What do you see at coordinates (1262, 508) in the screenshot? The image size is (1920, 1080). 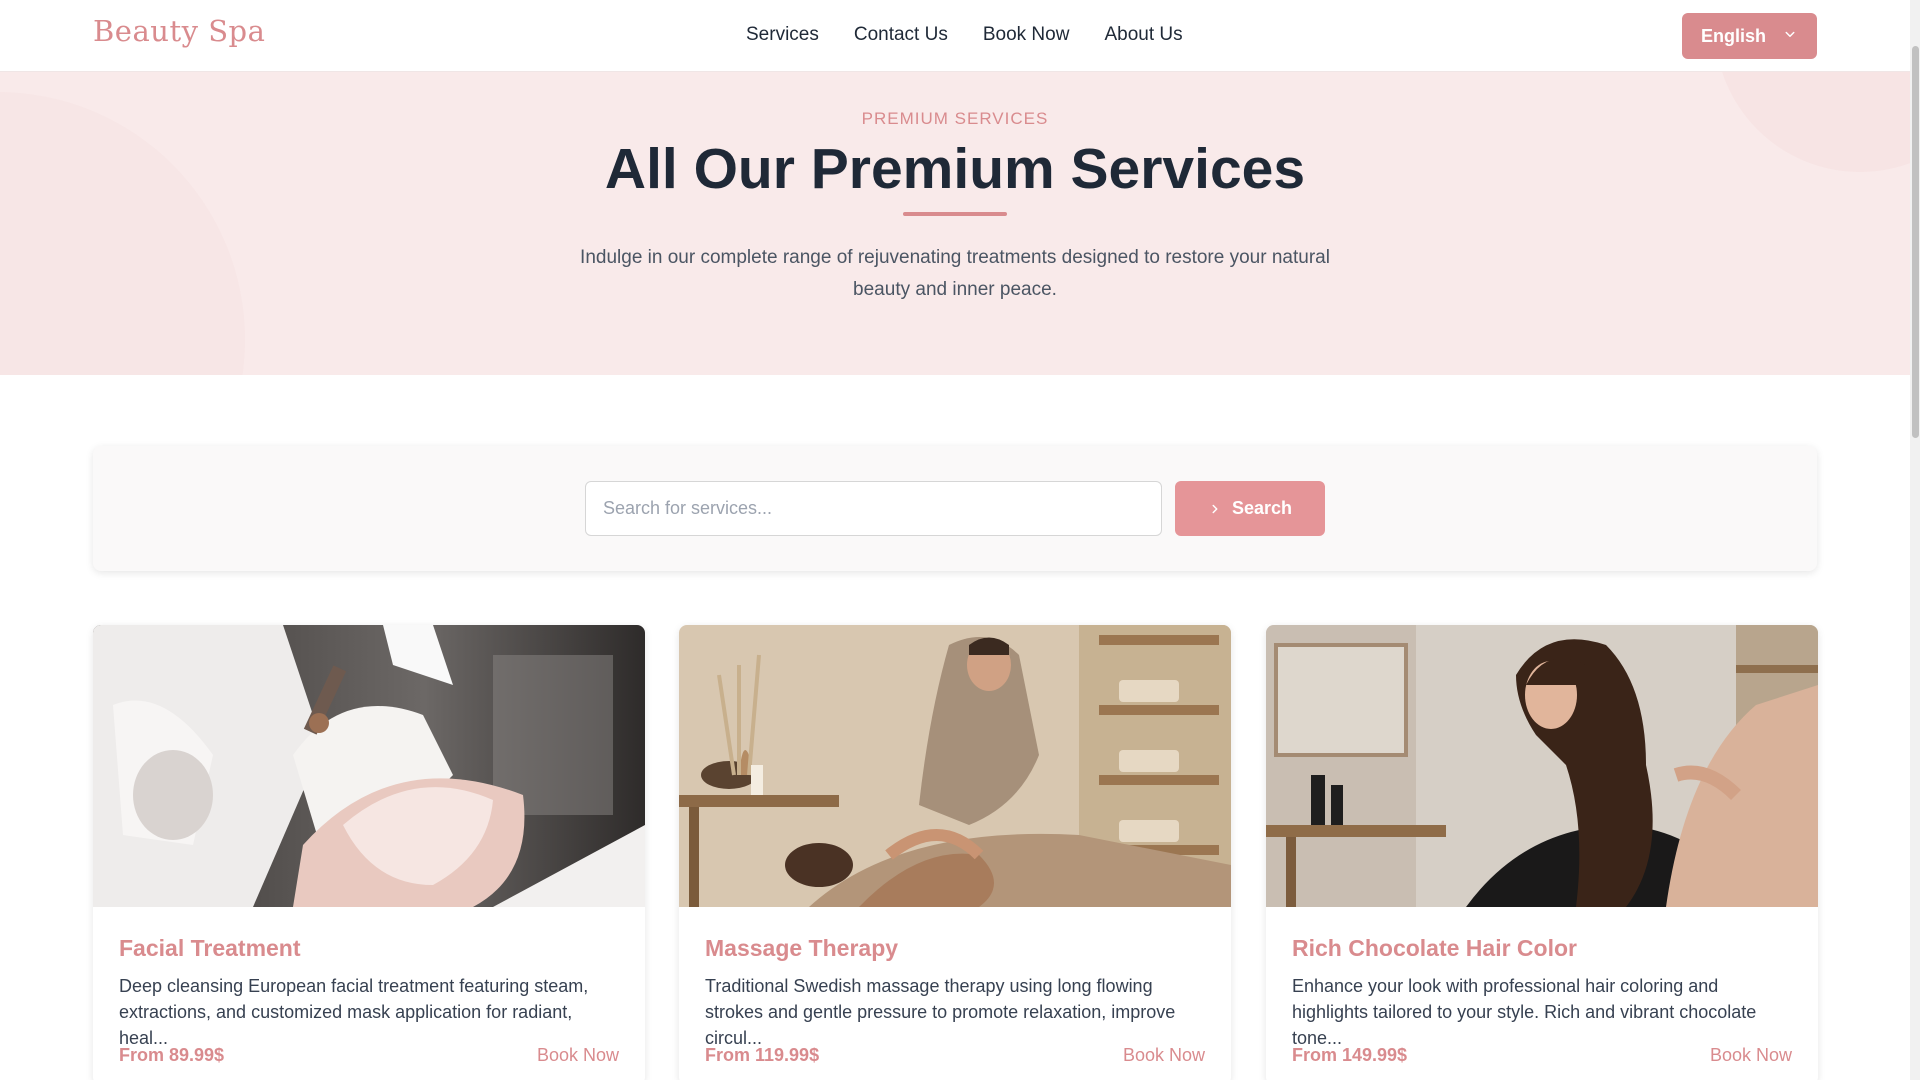 I see `search-button-label: Search` at bounding box center [1262, 508].